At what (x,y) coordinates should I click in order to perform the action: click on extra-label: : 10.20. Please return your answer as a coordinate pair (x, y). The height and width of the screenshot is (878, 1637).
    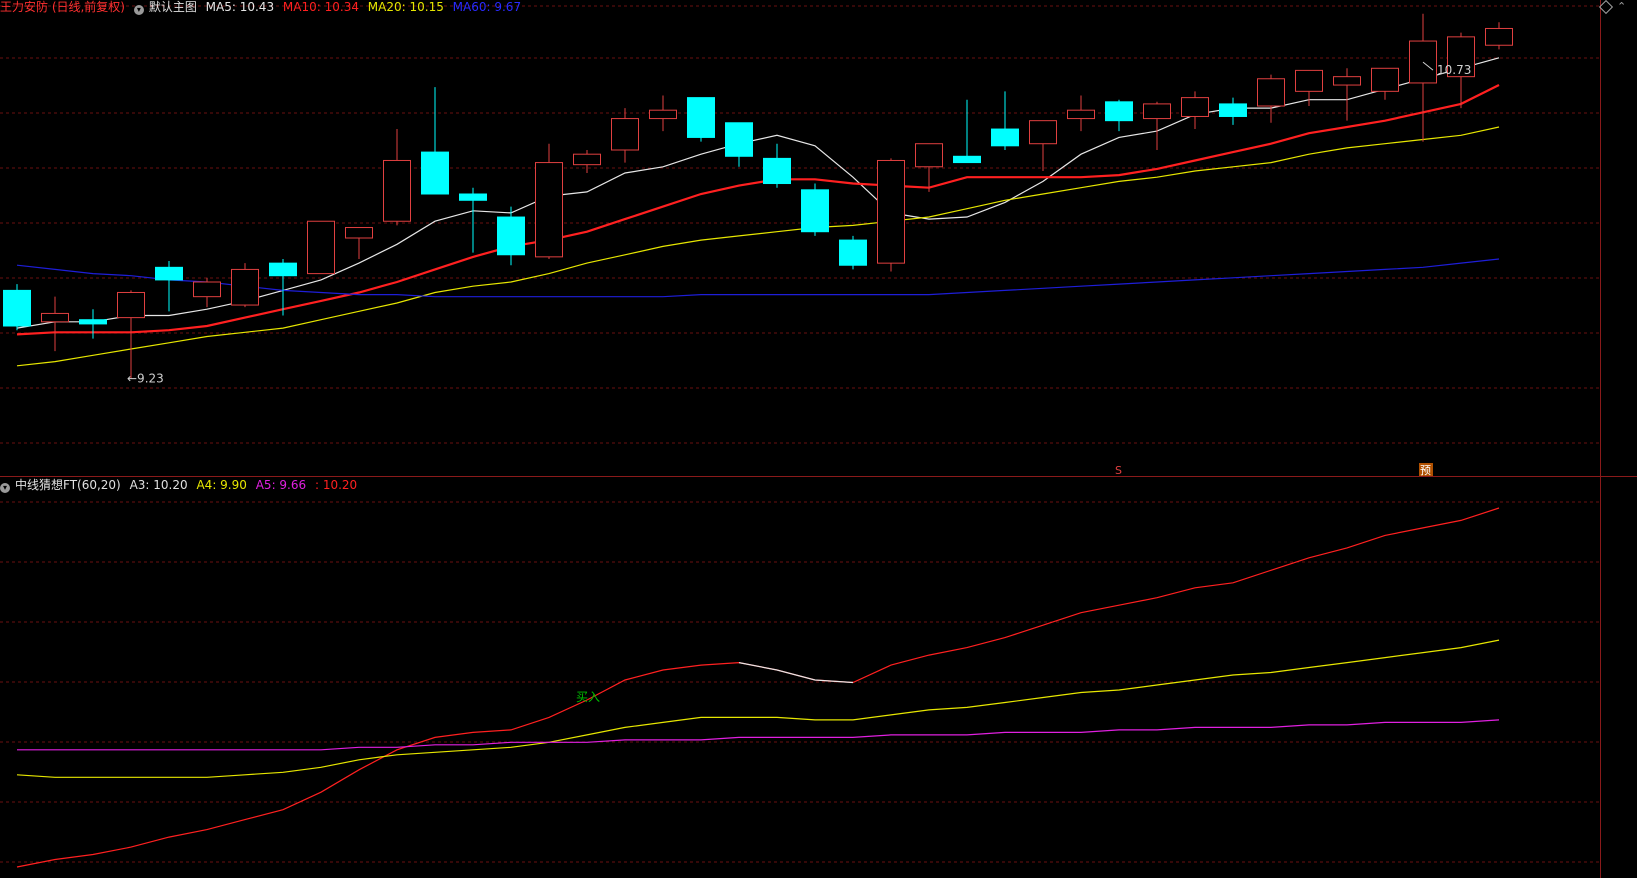
    Looking at the image, I should click on (336, 485).